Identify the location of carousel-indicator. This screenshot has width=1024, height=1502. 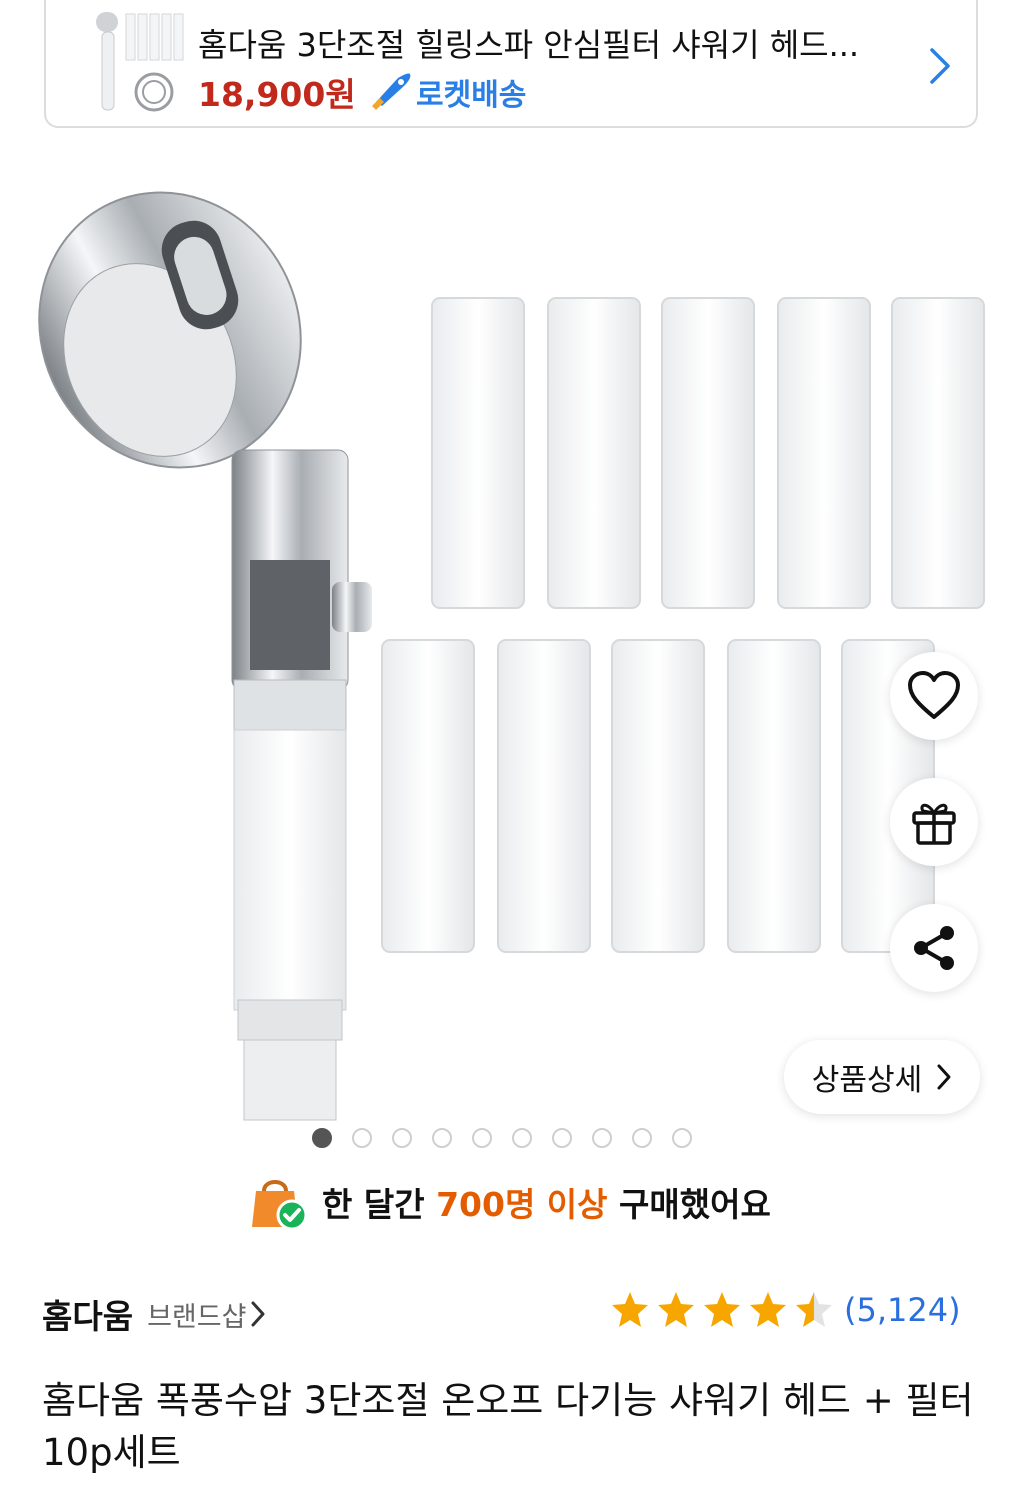
(502, 1138).